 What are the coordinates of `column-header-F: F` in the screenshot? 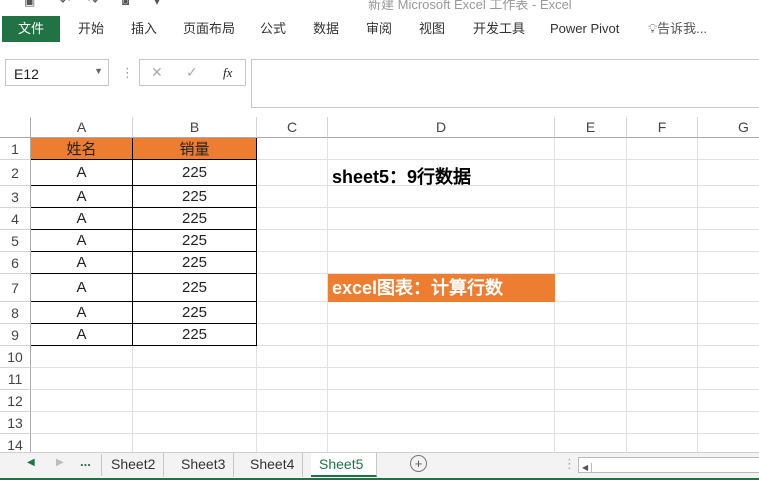 It's located at (662, 127).